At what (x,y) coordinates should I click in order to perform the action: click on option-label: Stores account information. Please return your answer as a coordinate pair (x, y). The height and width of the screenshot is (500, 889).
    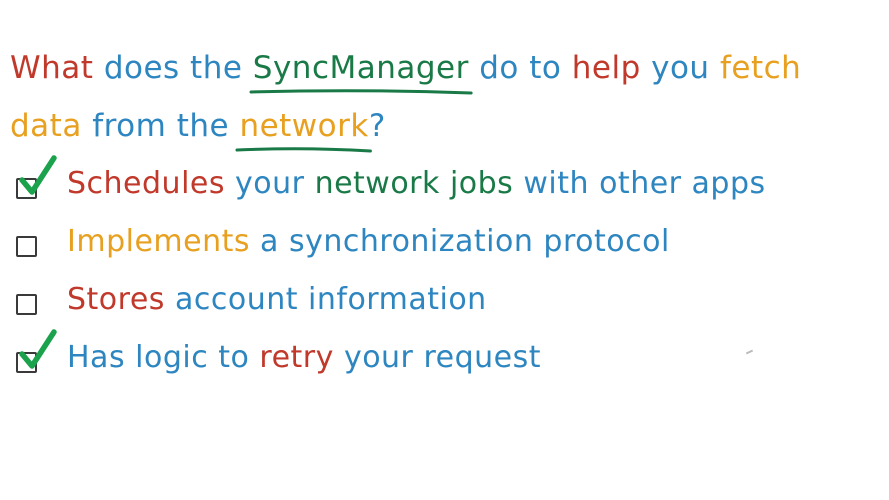
    Looking at the image, I should click on (277, 299).